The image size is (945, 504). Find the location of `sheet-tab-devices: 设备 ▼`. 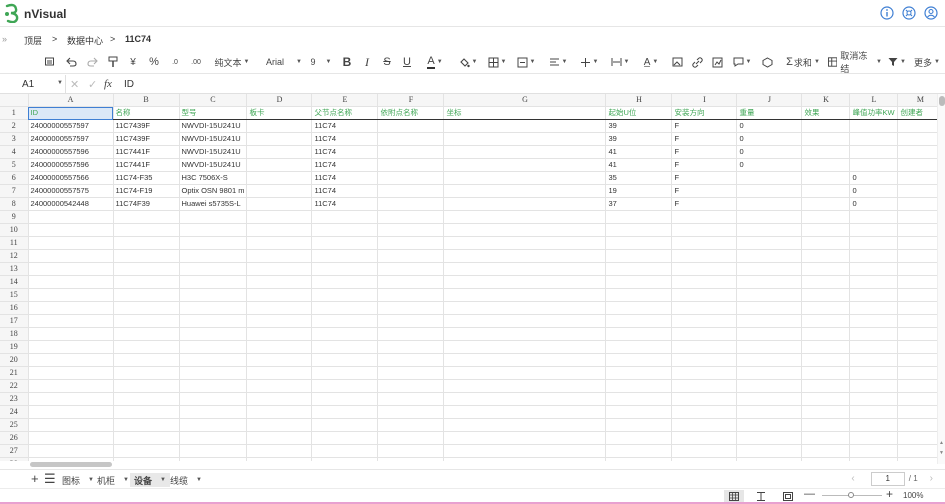

sheet-tab-devices: 设备 ▼ is located at coordinates (150, 480).